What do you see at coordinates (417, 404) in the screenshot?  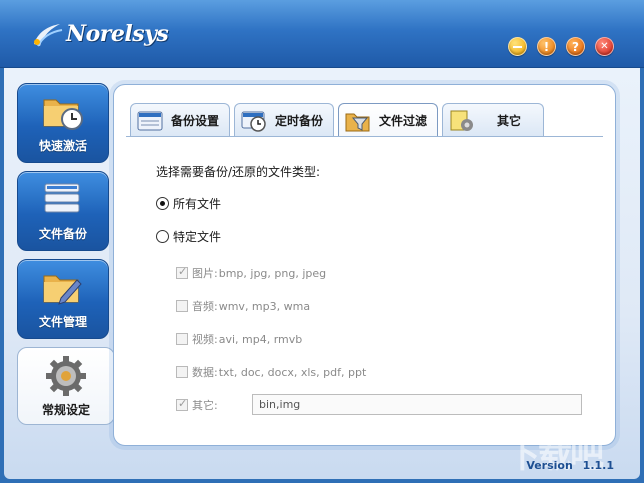 I see `other-extensions-input: bin,img` at bounding box center [417, 404].